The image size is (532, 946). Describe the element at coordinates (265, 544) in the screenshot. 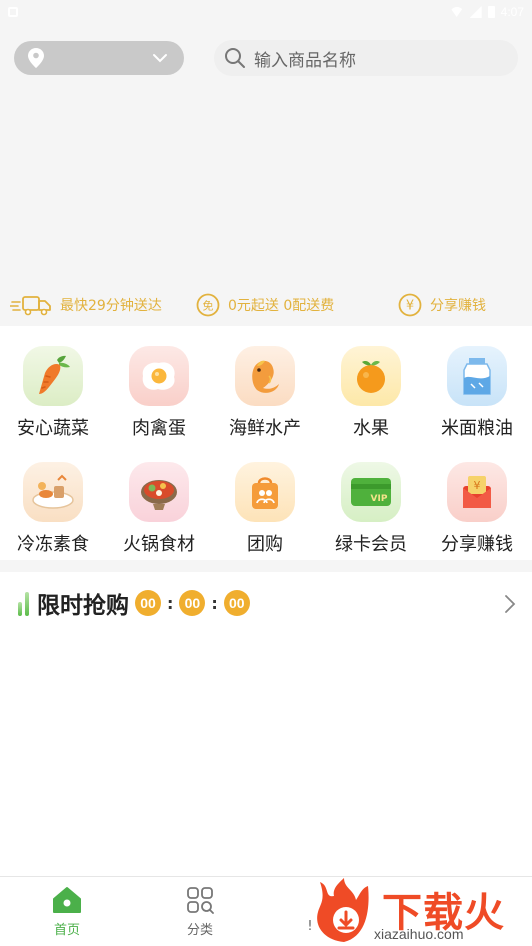

I see `category-label: 团购` at that location.